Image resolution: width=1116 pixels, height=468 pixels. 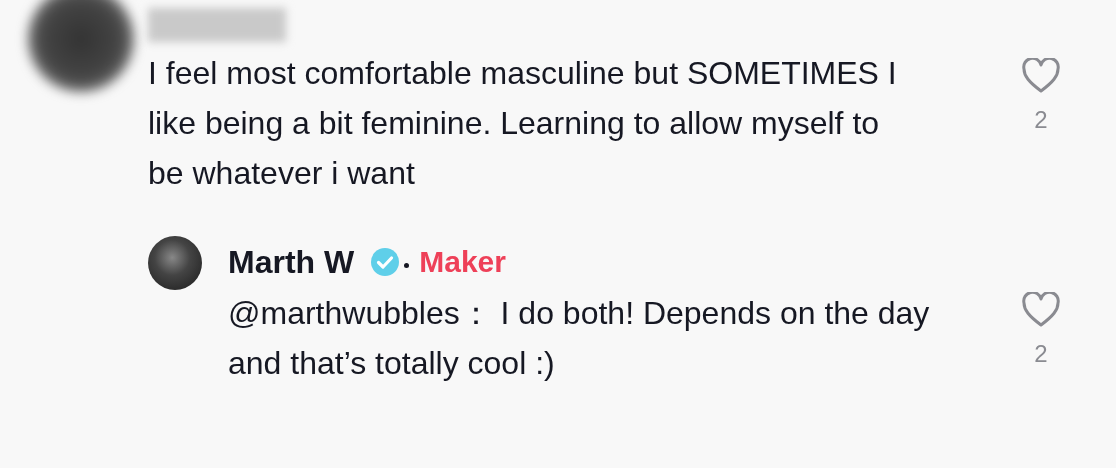 I want to click on reply-text: @marthwubbles： I do both! Depends on the day and that’s totally cool :), so click(x=579, y=338).